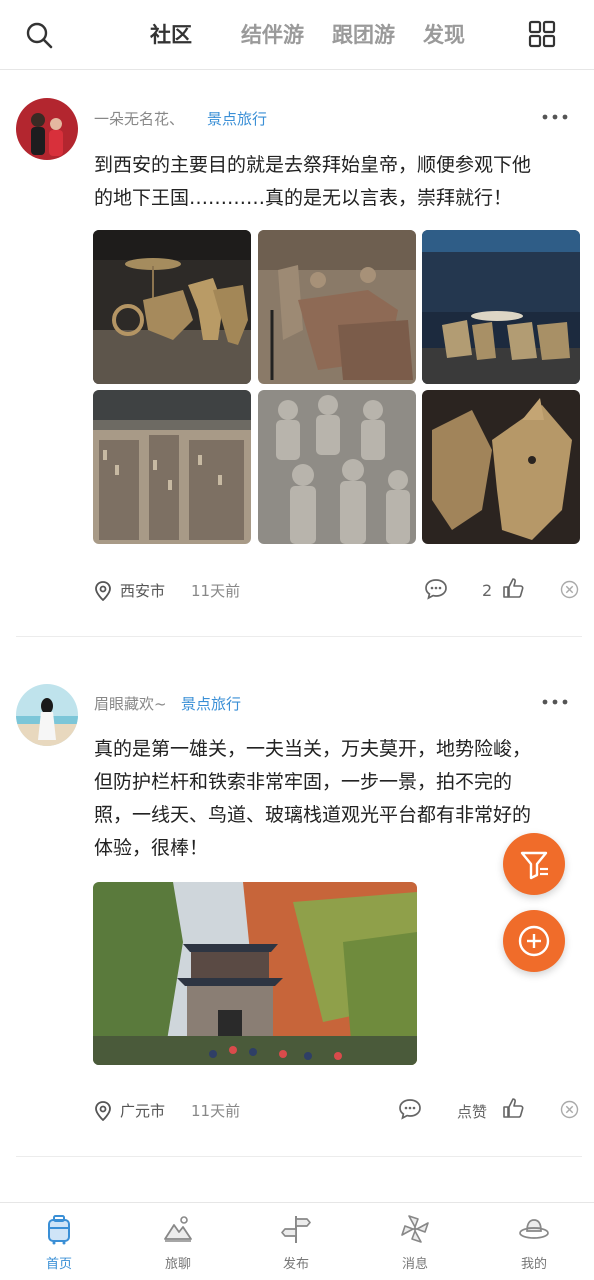 Image resolution: width=594 pixels, height=1280 pixels. I want to click on grid-menu-icon, so click(542, 34).